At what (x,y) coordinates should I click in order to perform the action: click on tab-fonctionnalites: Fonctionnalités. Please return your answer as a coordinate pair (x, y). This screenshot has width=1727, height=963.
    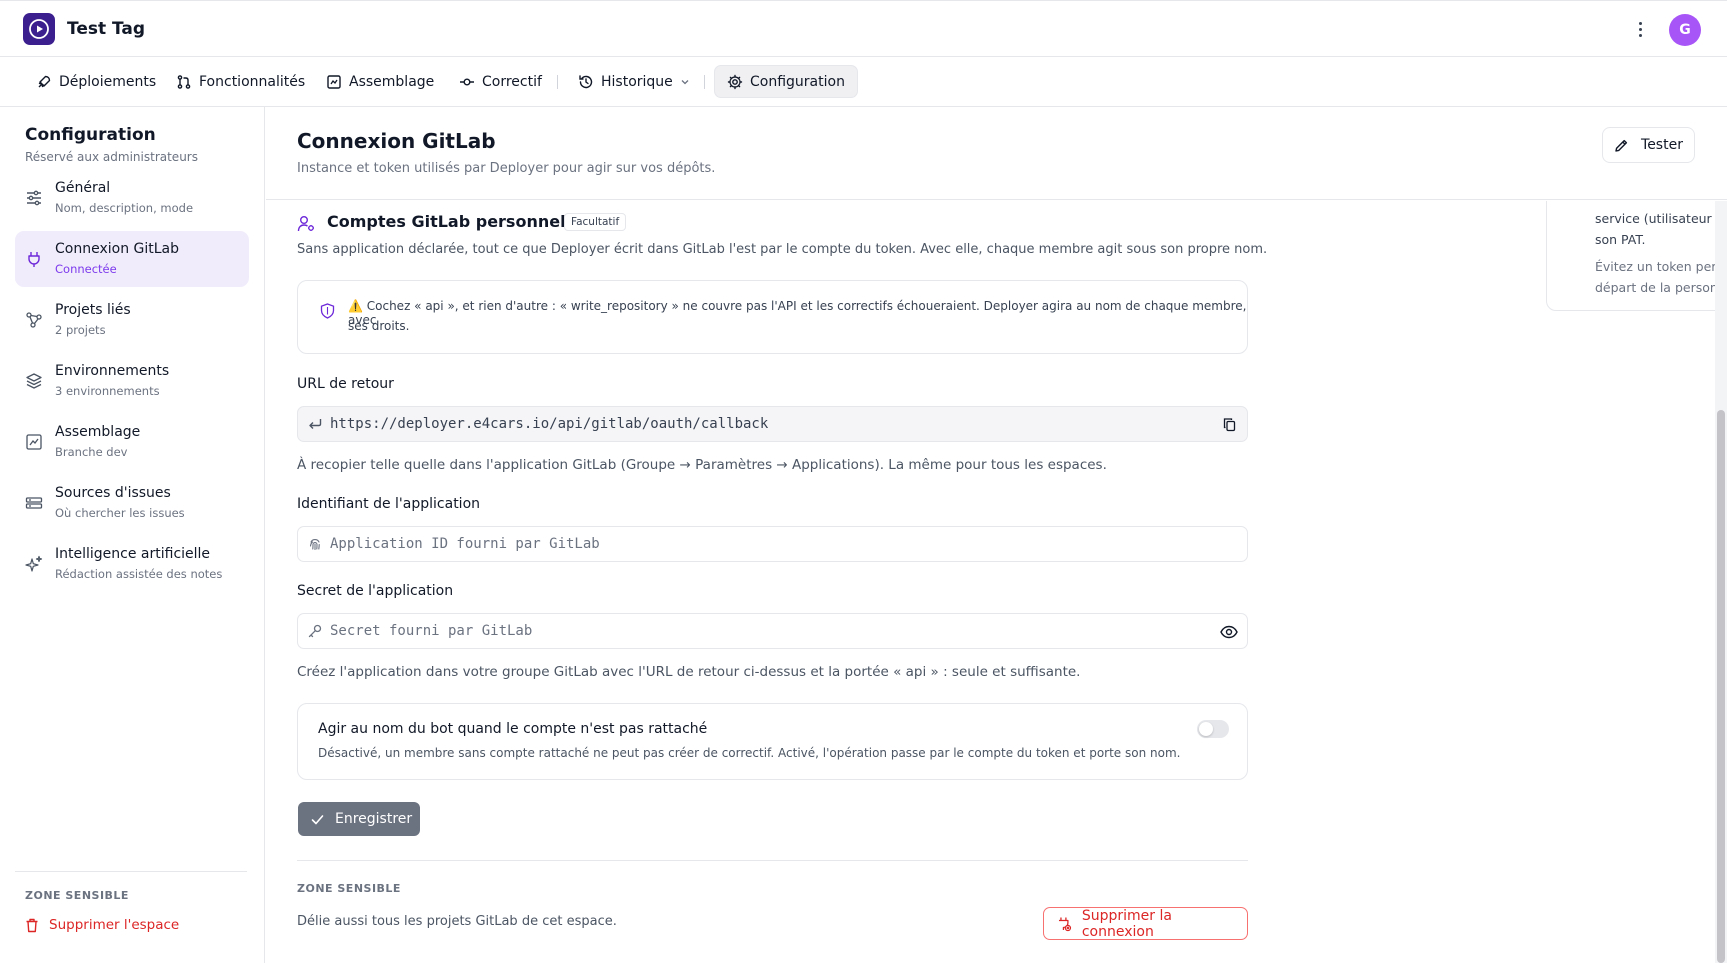
    Looking at the image, I should click on (240, 81).